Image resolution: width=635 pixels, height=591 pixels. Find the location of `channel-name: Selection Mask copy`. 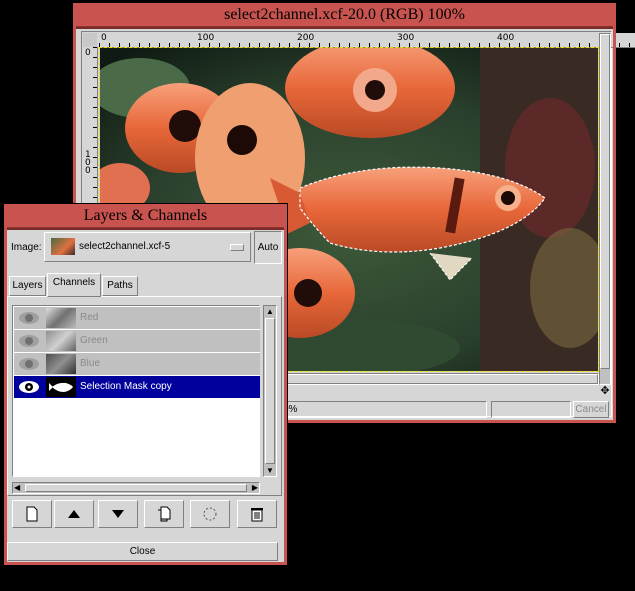

channel-name: Selection Mask copy is located at coordinates (126, 386).